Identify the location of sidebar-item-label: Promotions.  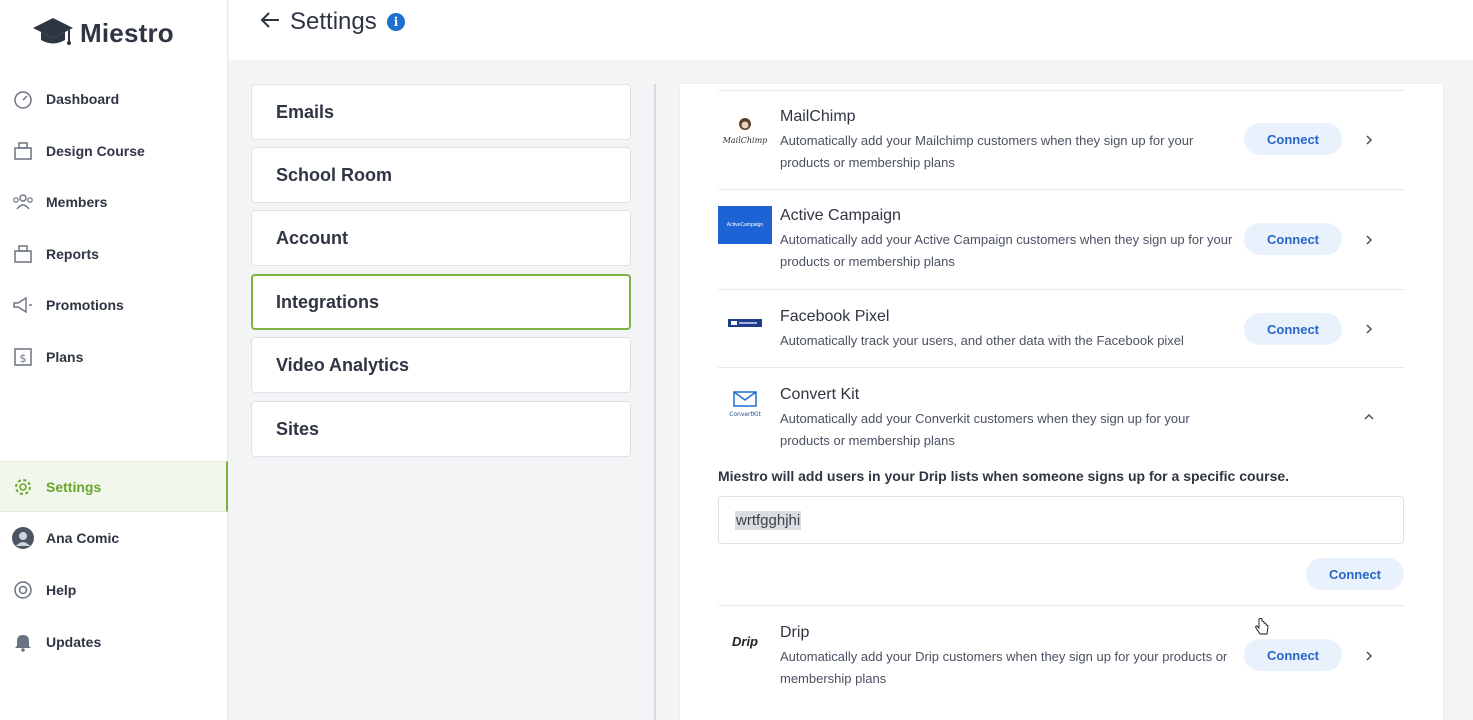
(85, 305).